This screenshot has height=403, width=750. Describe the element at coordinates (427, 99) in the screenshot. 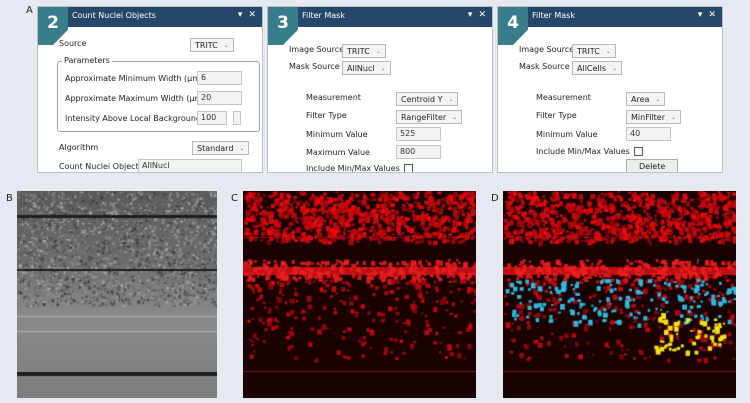

I see `measurement-select: Centroid Y ⌄` at that location.